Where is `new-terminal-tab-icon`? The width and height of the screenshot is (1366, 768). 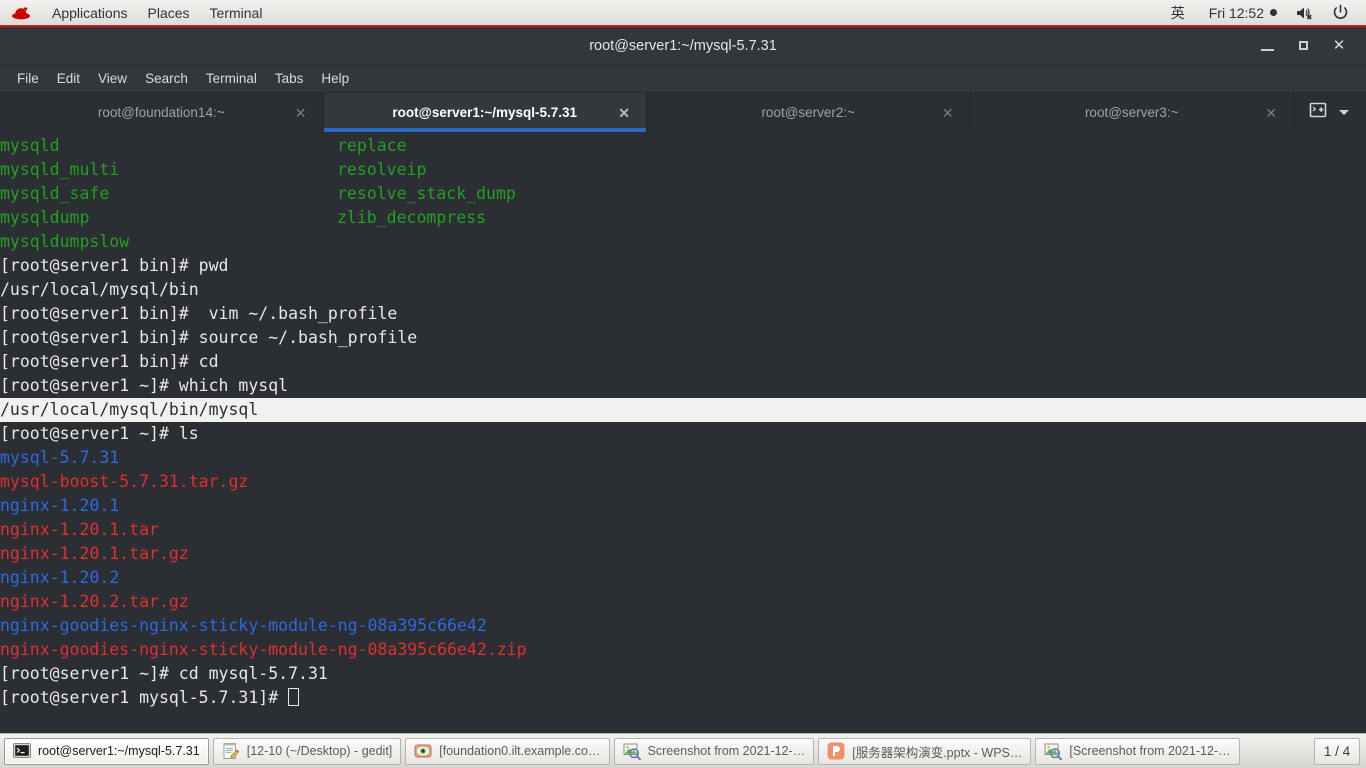
new-terminal-tab-icon is located at coordinates (1318, 112).